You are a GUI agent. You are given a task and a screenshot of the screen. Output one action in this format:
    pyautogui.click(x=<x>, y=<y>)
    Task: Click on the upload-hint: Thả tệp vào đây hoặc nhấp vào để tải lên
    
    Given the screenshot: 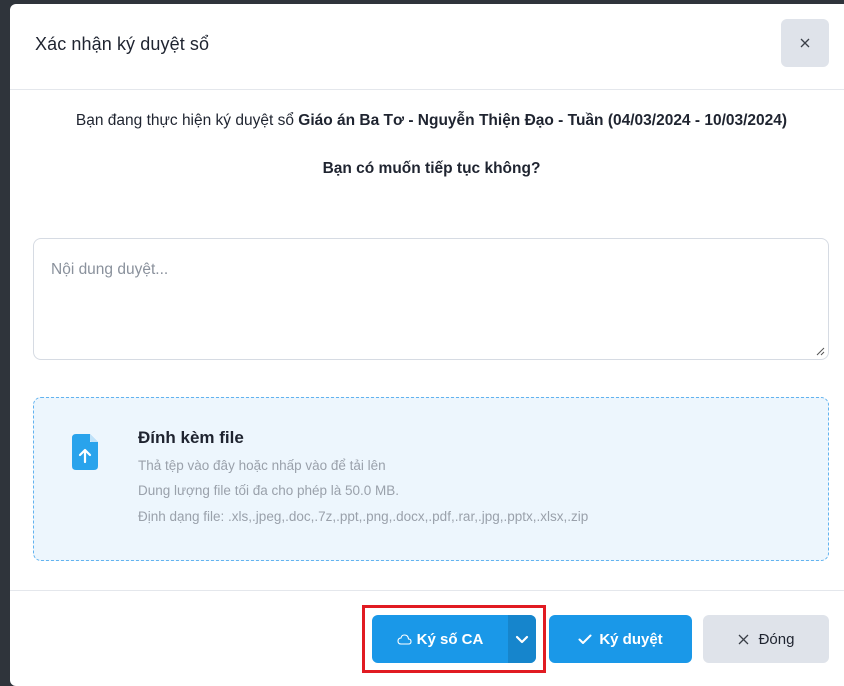 What is the action you would take?
    pyautogui.click(x=262, y=465)
    